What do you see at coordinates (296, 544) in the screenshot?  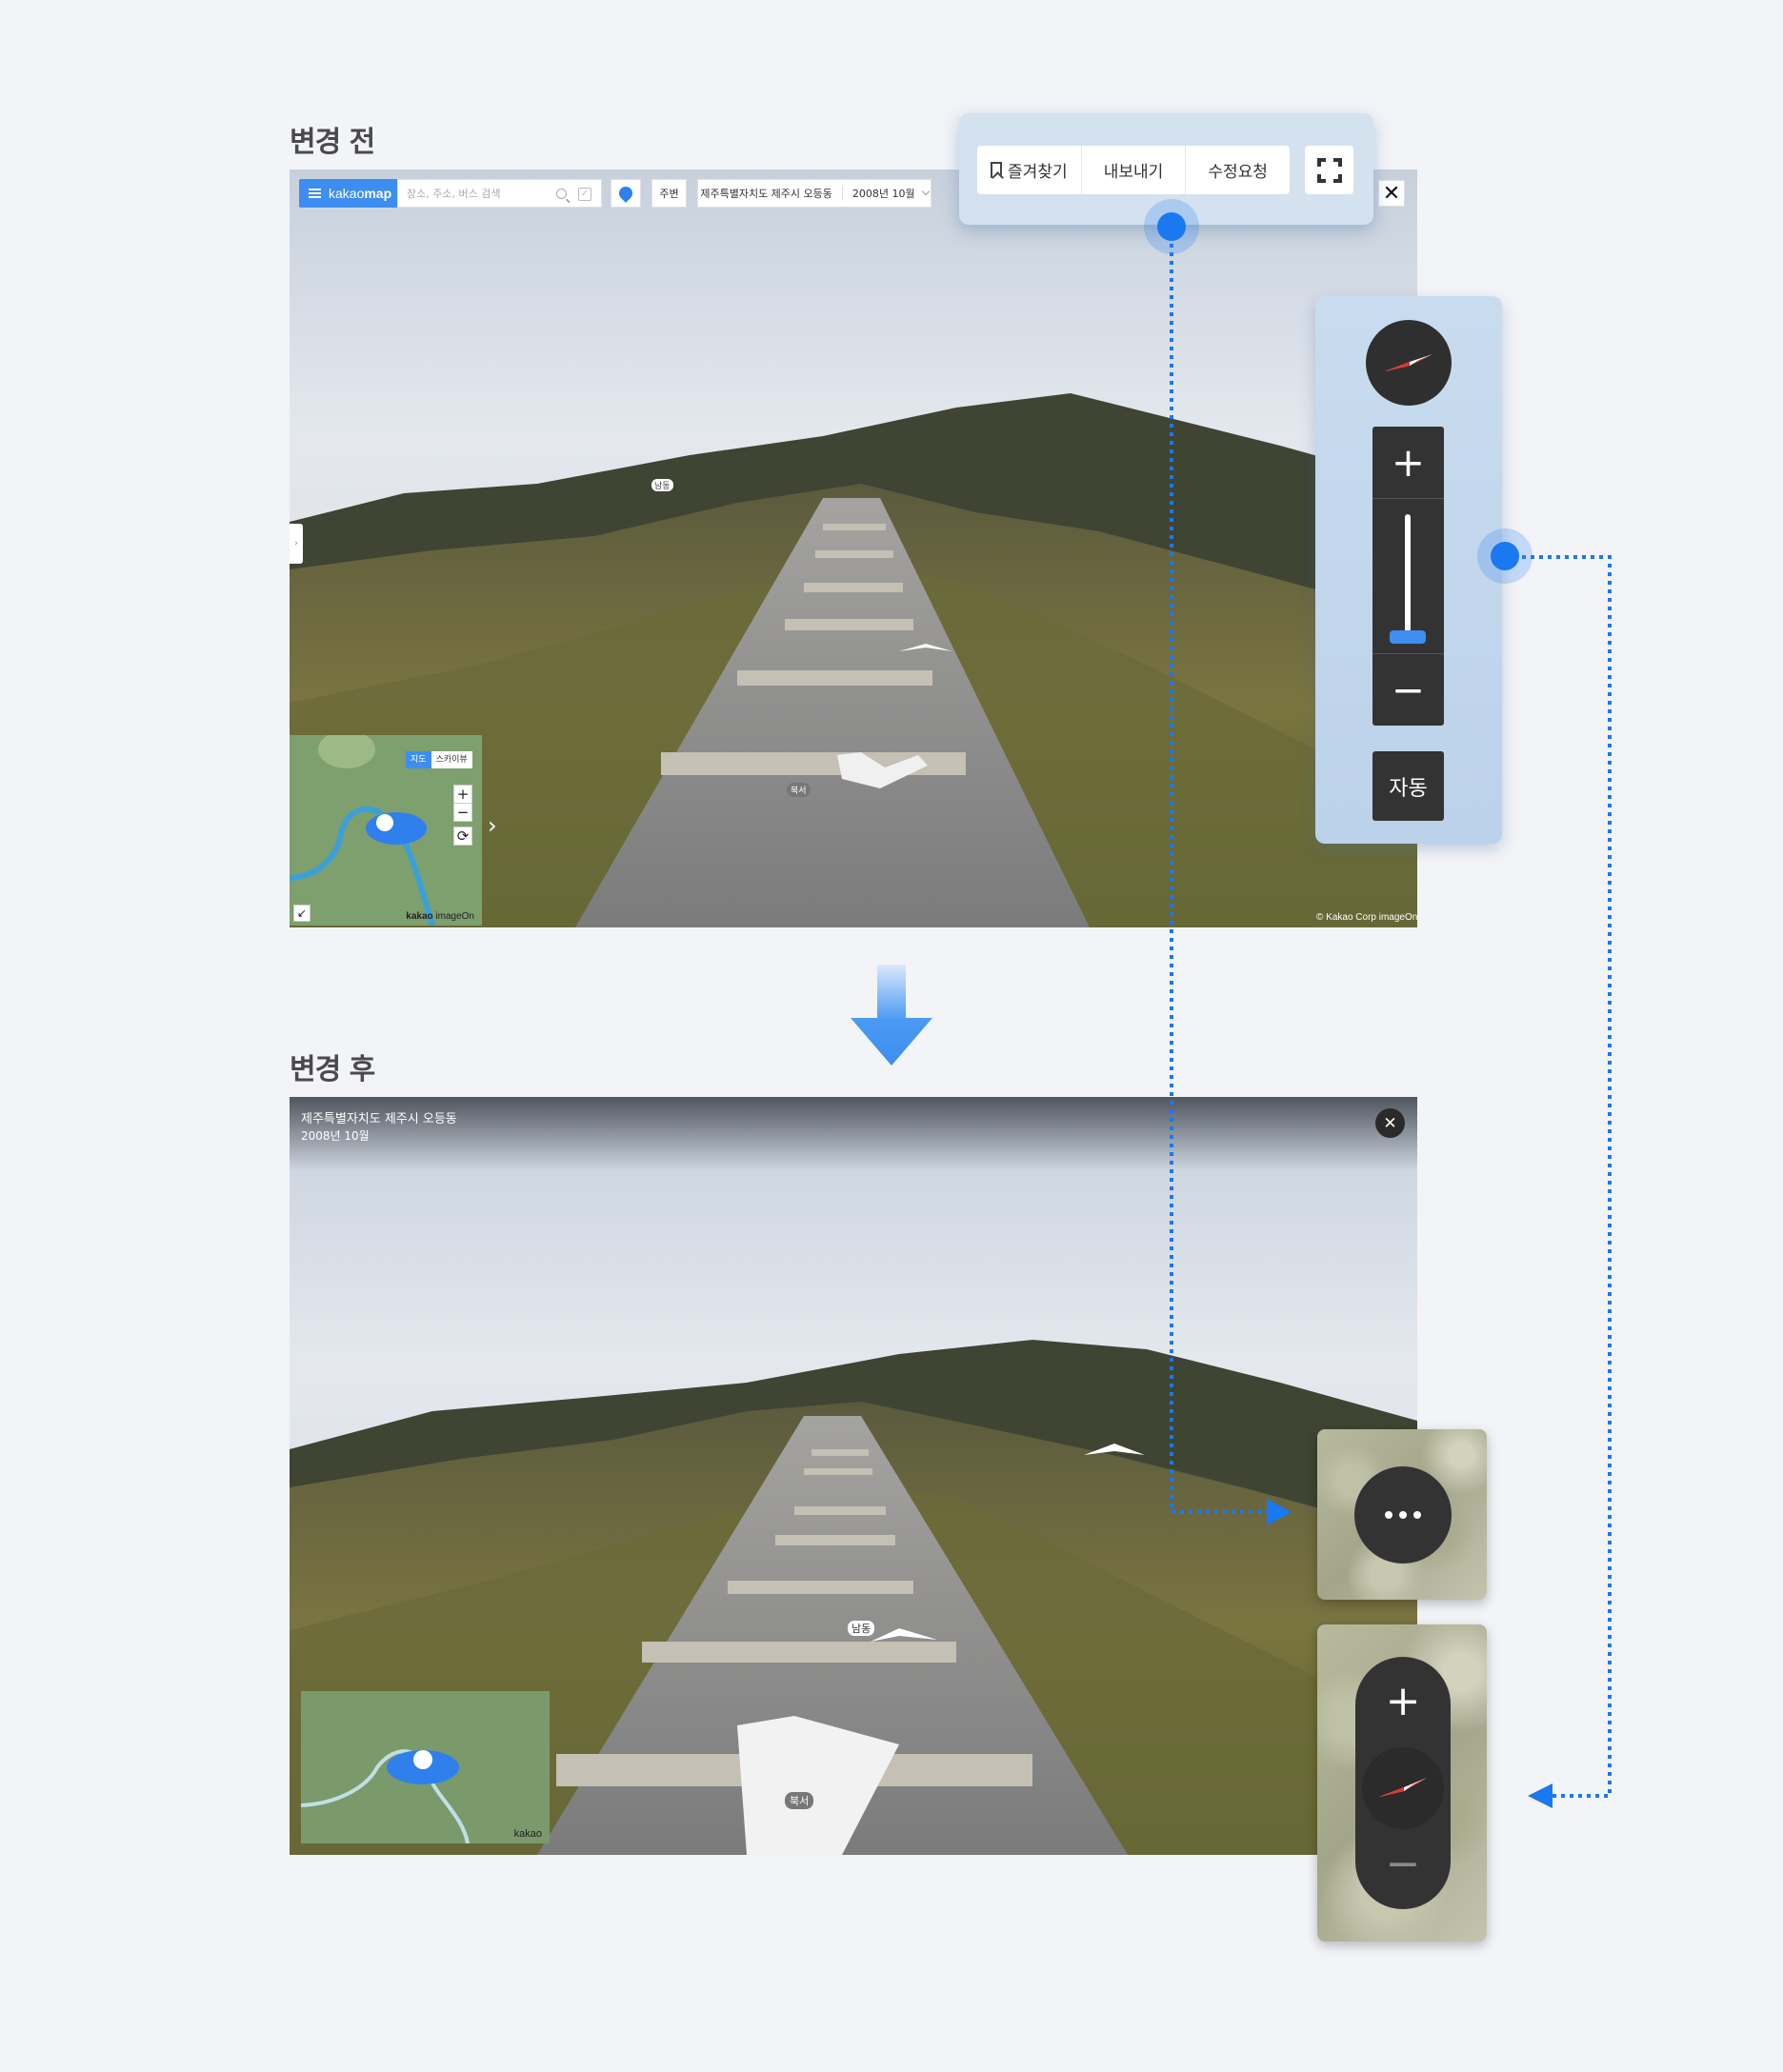 I see `side-collapse-tab: ›` at bounding box center [296, 544].